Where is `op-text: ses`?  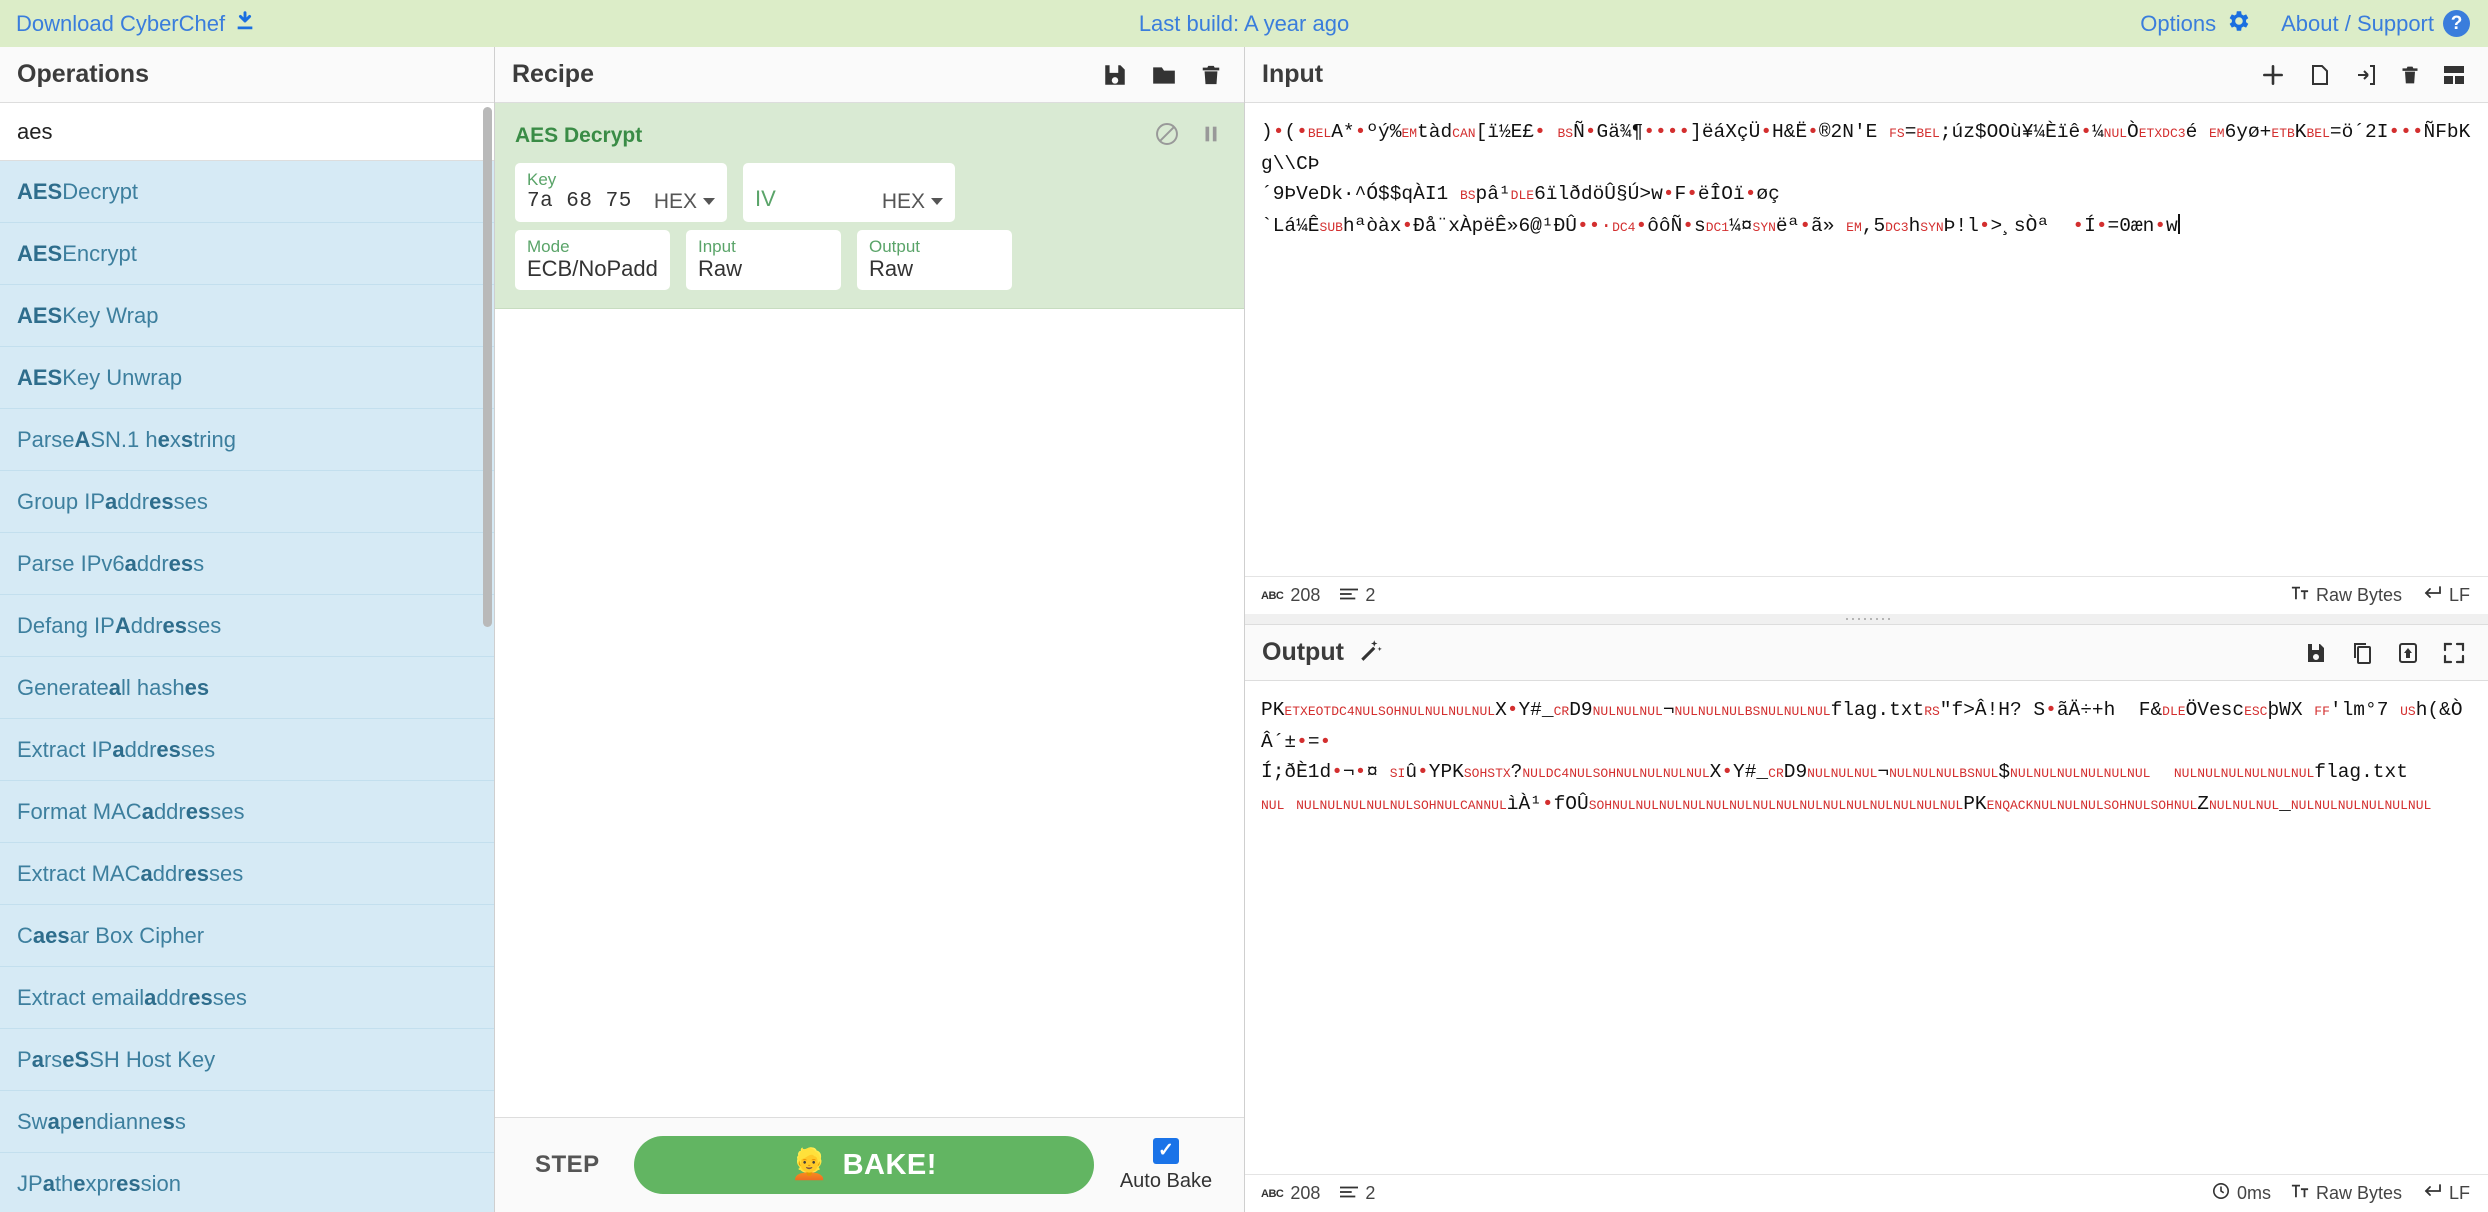
op-text: ses is located at coordinates (190, 501).